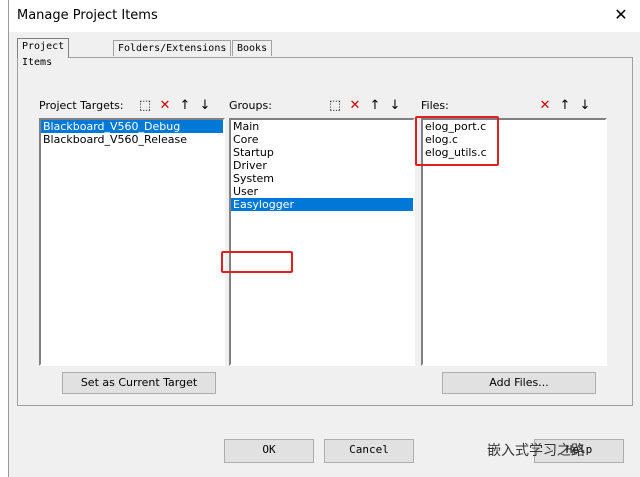  What do you see at coordinates (322, 165) in the screenshot?
I see `list-item: Driver` at bounding box center [322, 165].